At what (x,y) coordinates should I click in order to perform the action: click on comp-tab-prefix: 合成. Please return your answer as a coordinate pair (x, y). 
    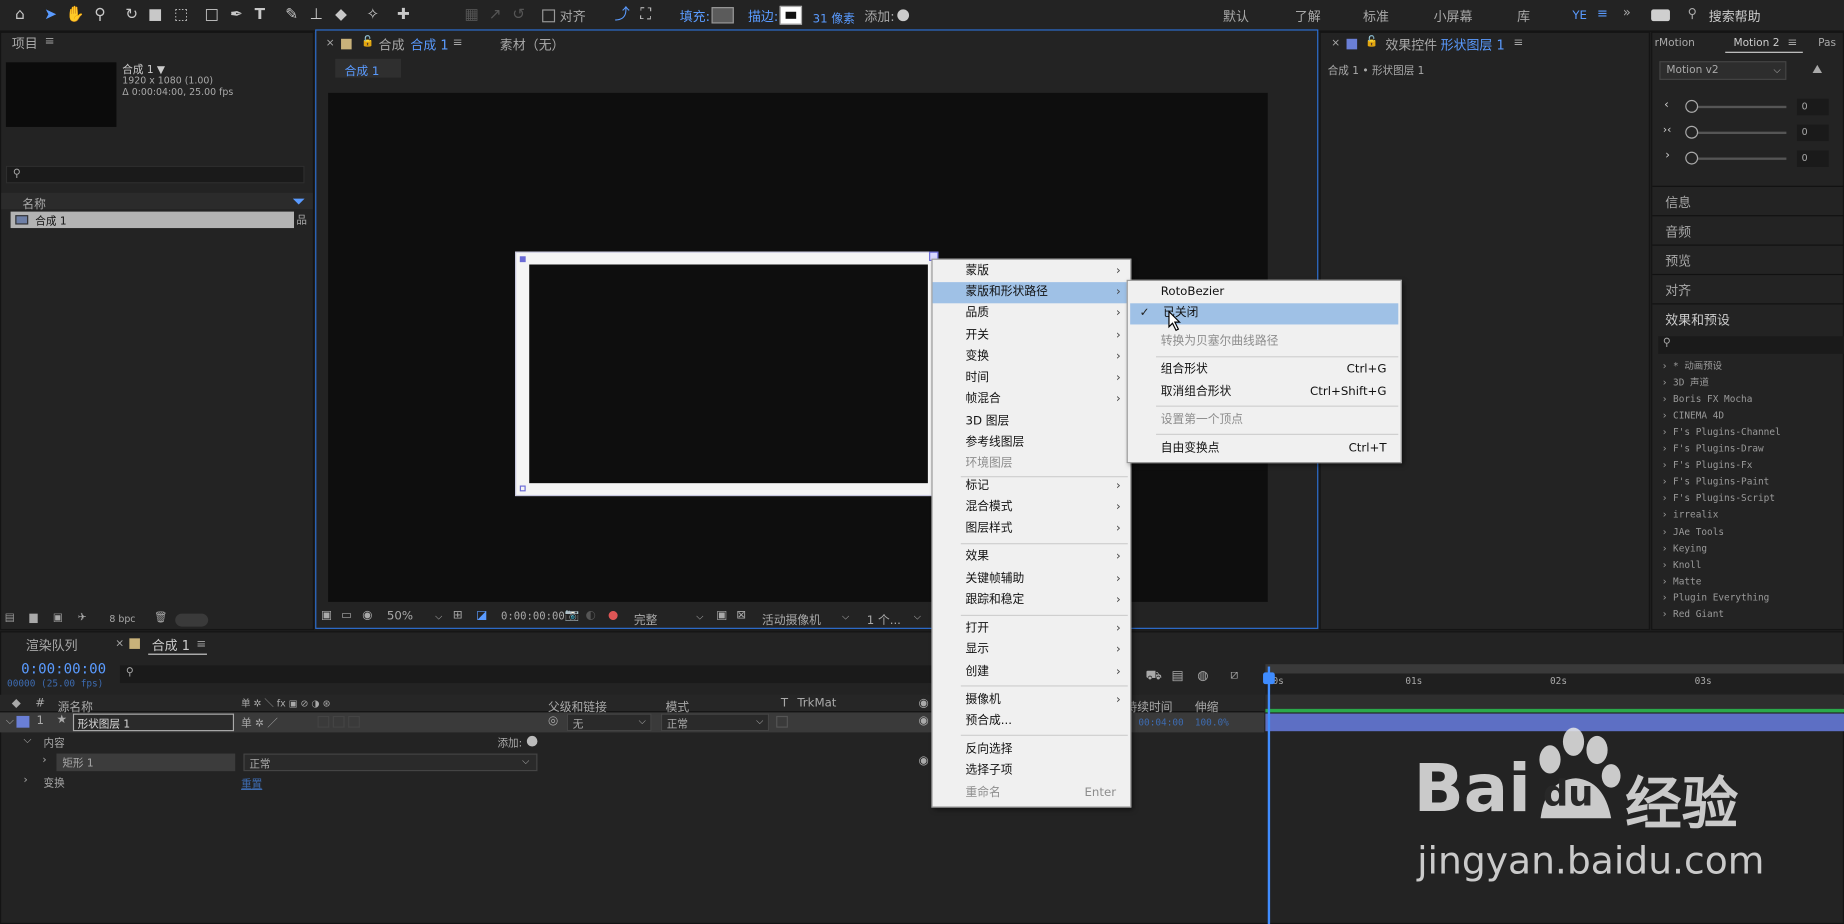
    Looking at the image, I should click on (392, 44).